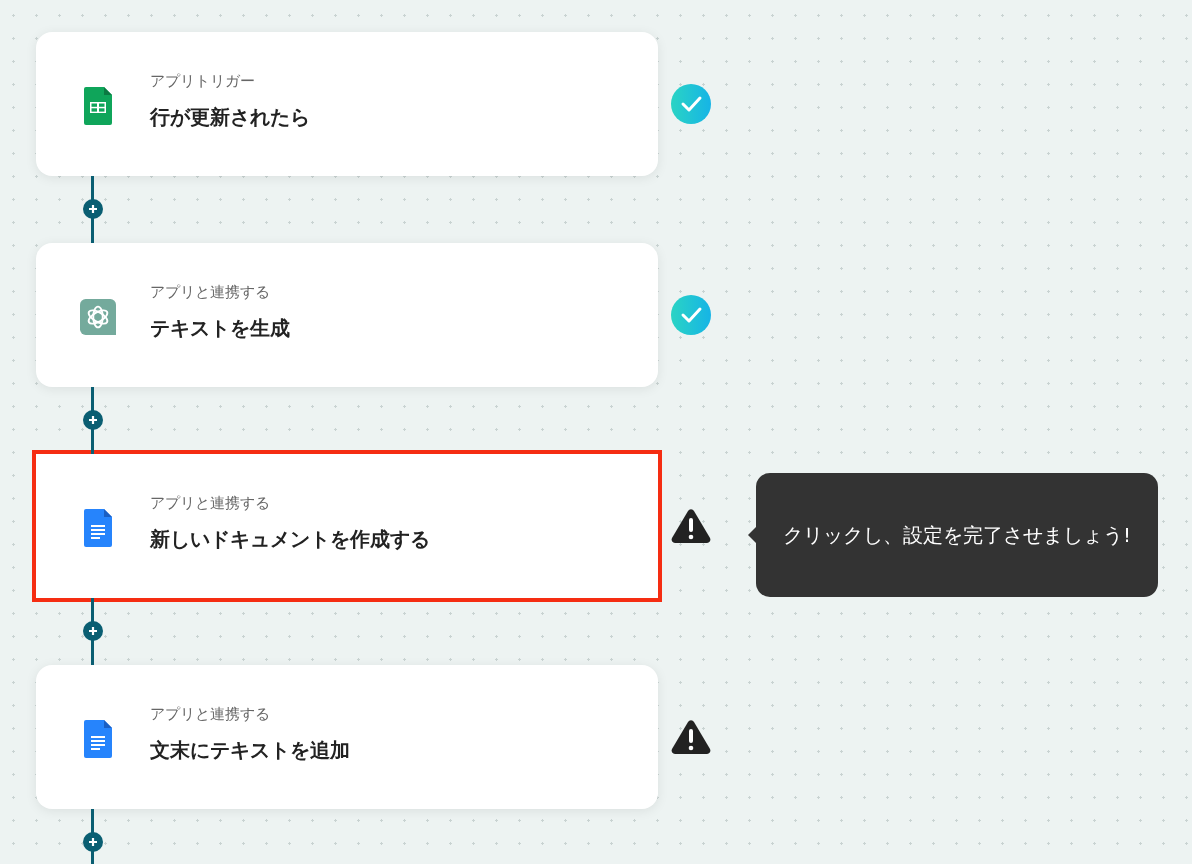 Image resolution: width=1192 pixels, height=864 pixels. What do you see at coordinates (98, 106) in the screenshot?
I see `spreadsheet-icon` at bounding box center [98, 106].